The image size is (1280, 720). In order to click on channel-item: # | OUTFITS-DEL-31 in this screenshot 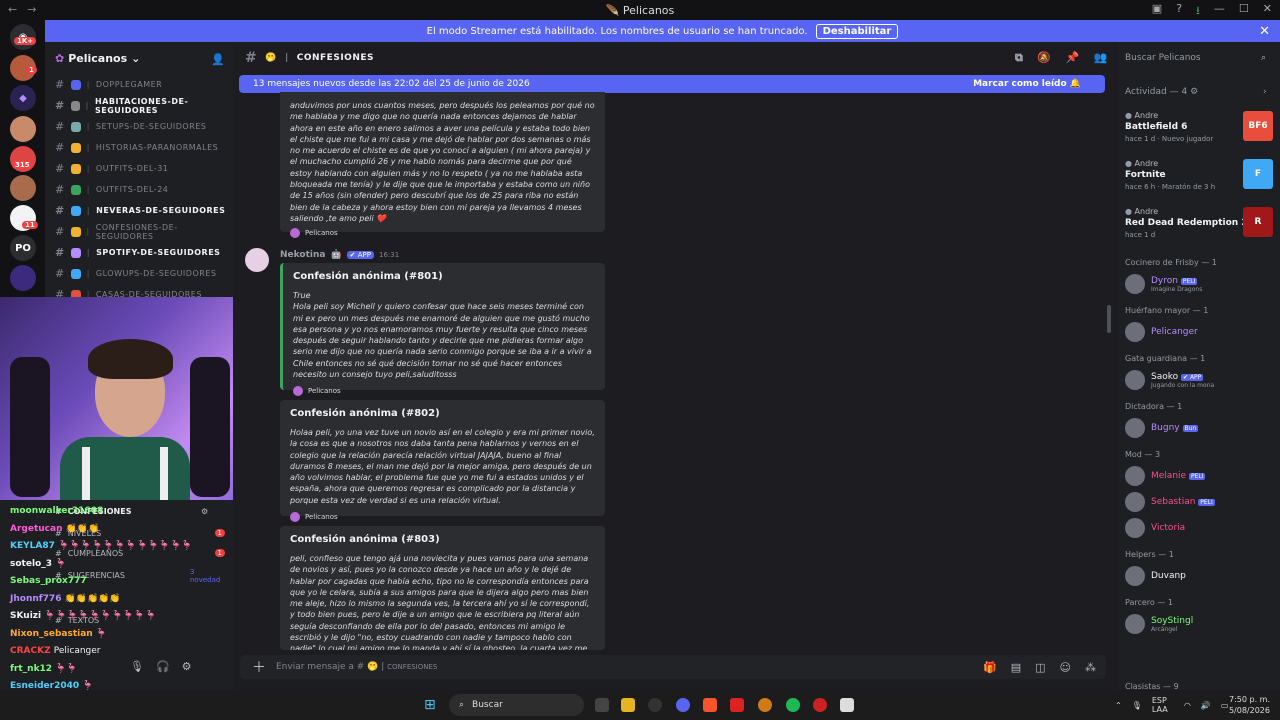, I will do `click(139, 168)`.